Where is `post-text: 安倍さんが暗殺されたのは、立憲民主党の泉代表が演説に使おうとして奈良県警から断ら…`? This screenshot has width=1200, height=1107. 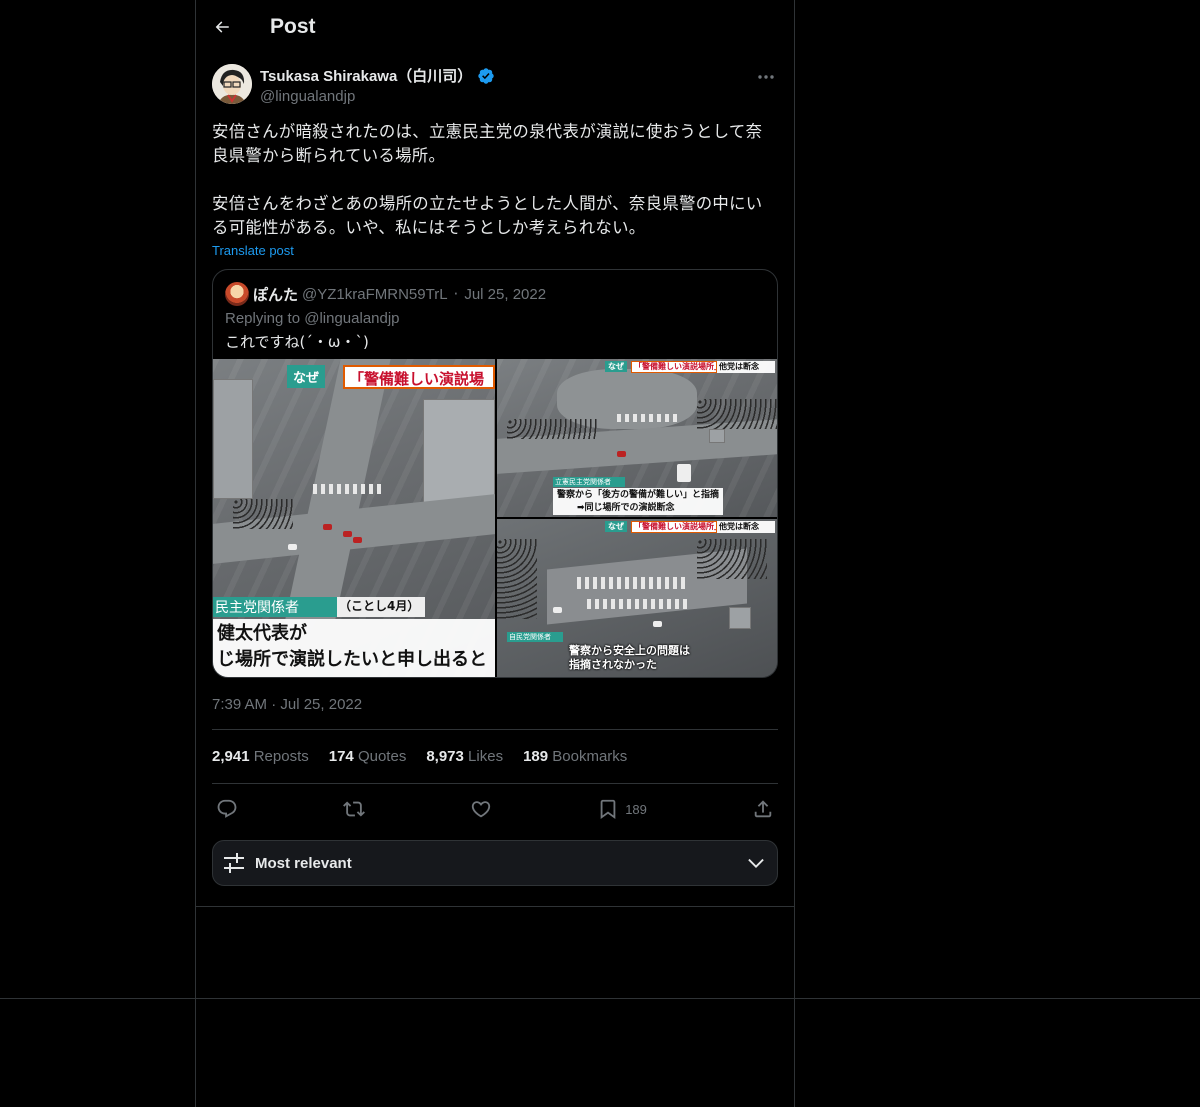 post-text: 安倍さんが暗殺されたのは、立憲民主党の泉代表が演説に使おうとして奈良県警から断ら… is located at coordinates (487, 179).